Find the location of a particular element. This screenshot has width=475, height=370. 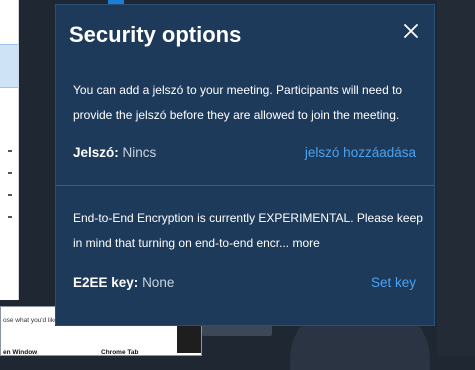

add-passcode-link: jelszó hozzáadása is located at coordinates (360, 152).